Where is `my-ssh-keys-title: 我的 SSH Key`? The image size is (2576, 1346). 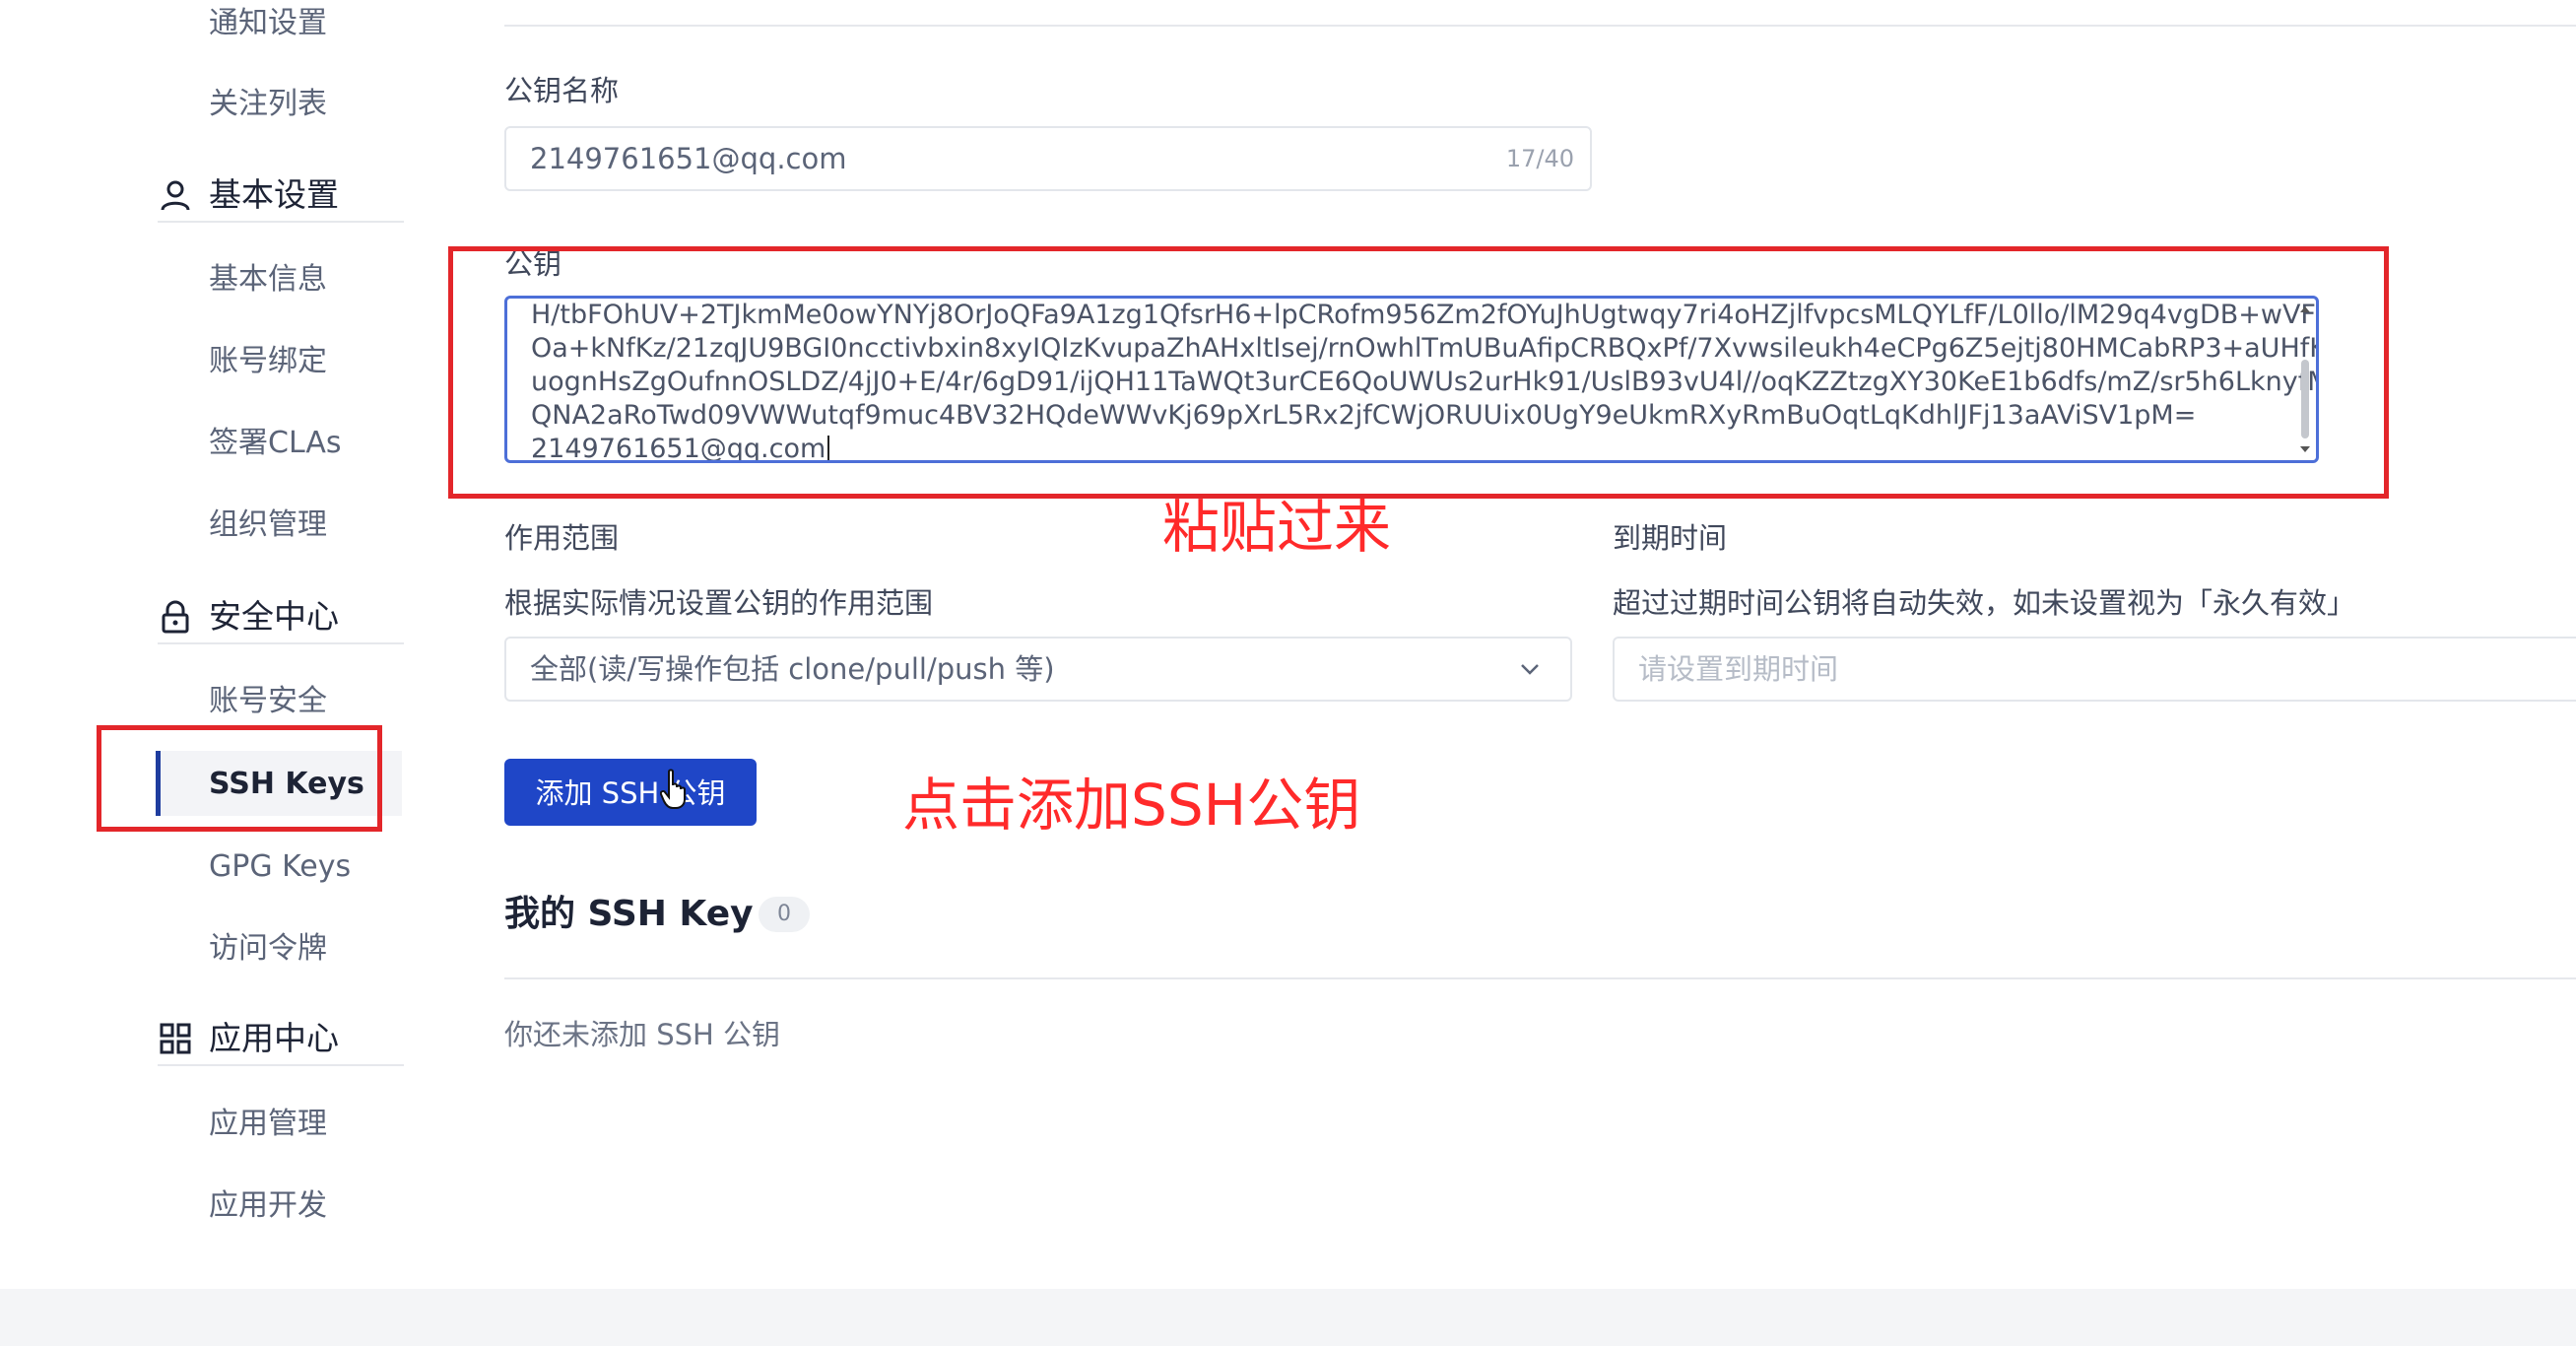 my-ssh-keys-title: 我的 SSH Key is located at coordinates (629, 914).